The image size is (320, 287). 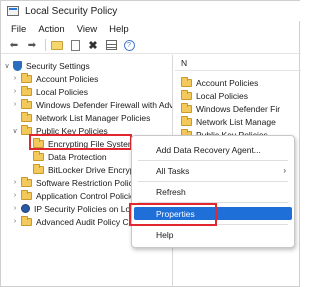 I want to click on toolbar: ⬅ ➡ ✖ ?, so click(x=151, y=45).